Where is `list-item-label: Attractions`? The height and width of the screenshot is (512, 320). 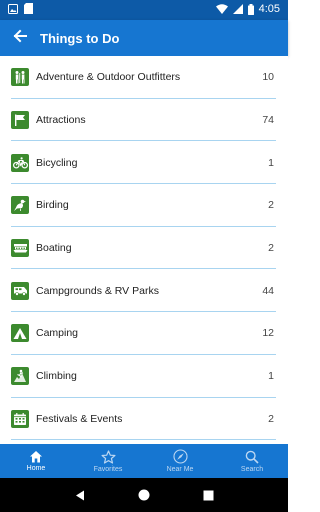
list-item-label: Attractions is located at coordinates (61, 120).